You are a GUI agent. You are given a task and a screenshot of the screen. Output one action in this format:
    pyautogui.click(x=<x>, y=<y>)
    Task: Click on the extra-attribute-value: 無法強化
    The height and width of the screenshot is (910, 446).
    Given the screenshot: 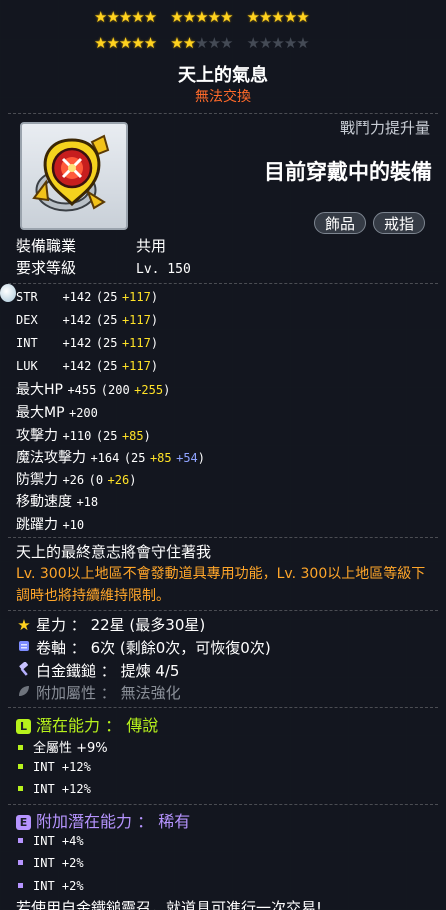 What is the action you would take?
    pyautogui.click(x=150, y=693)
    